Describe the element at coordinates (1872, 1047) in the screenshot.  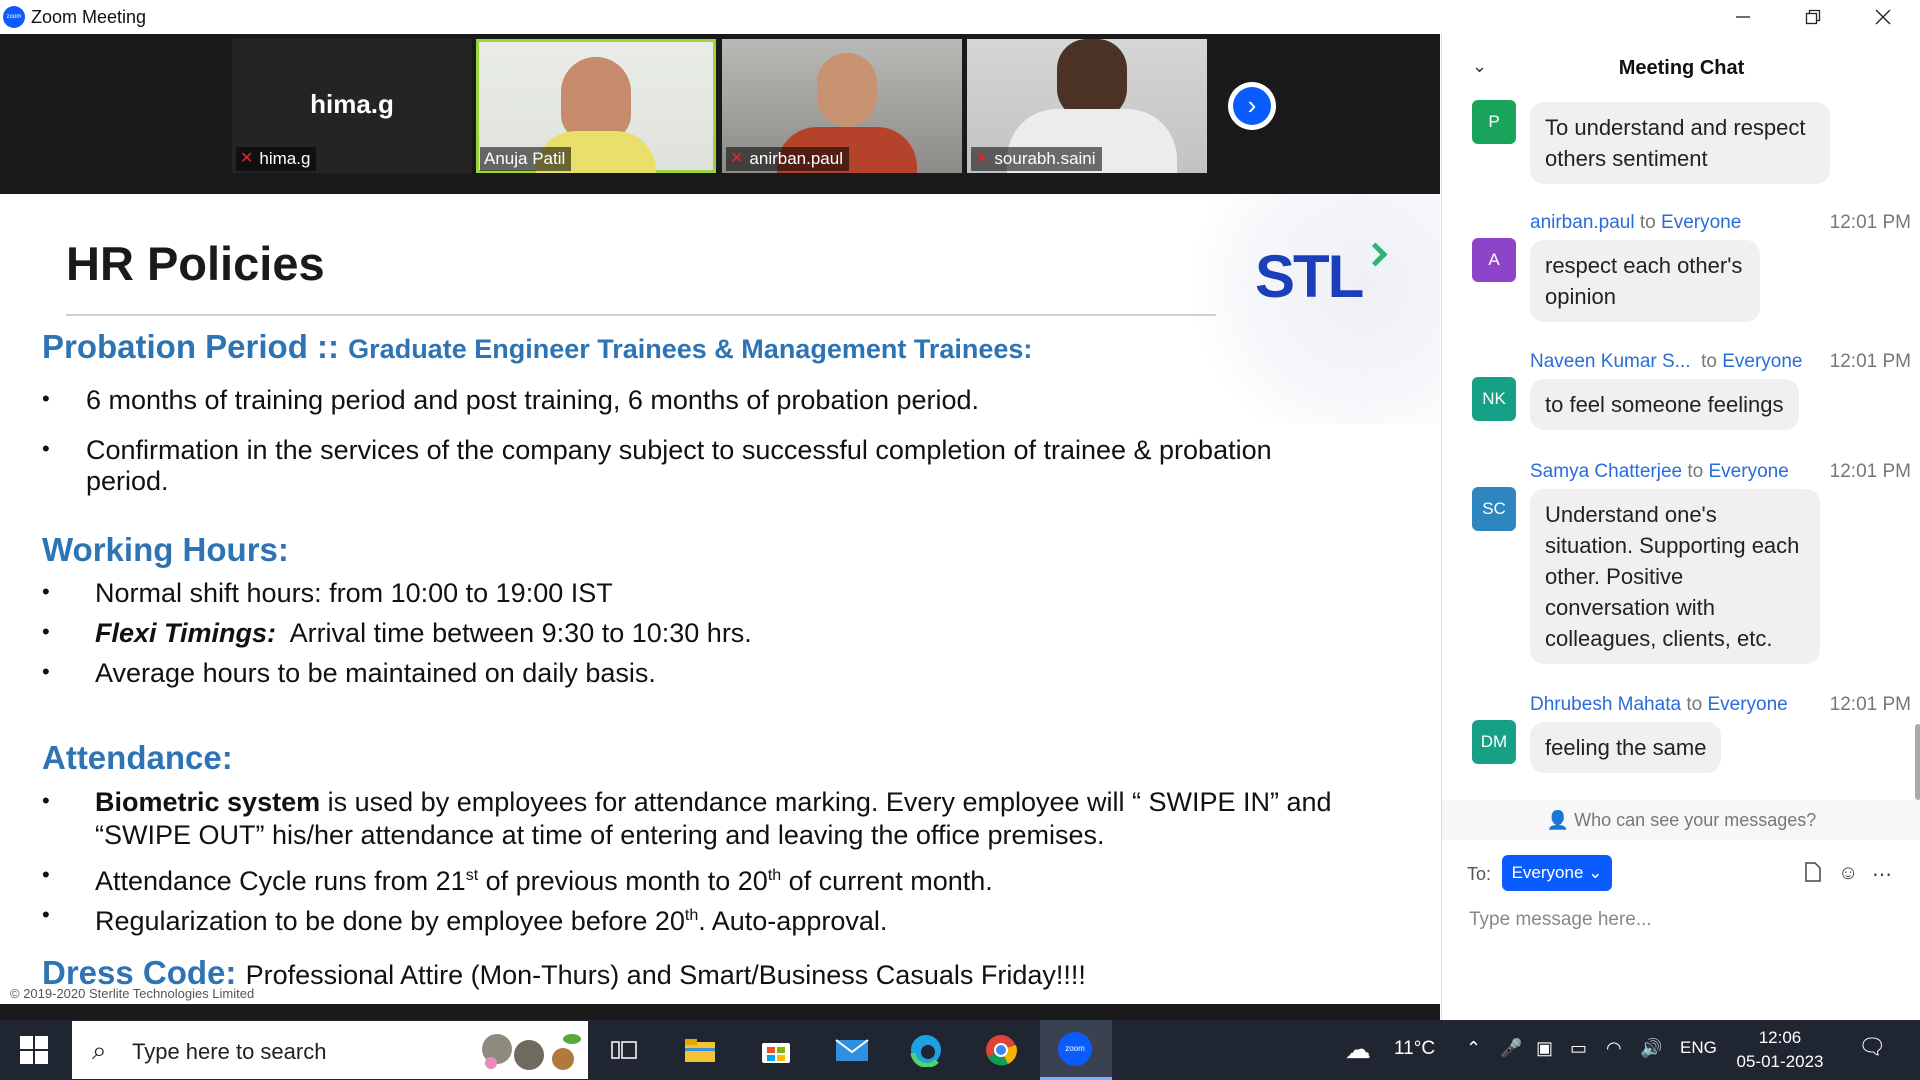
I see `notifications-icon: 🗨` at that location.